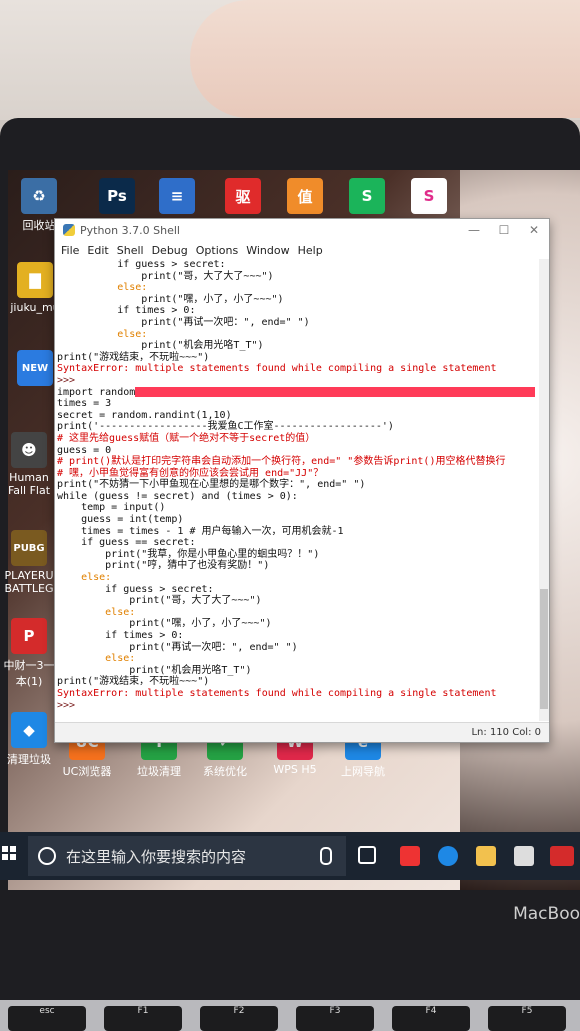  What do you see at coordinates (177, 197) in the screenshot?
I see `desktop-shortcut-icon: ≡` at bounding box center [177, 197].